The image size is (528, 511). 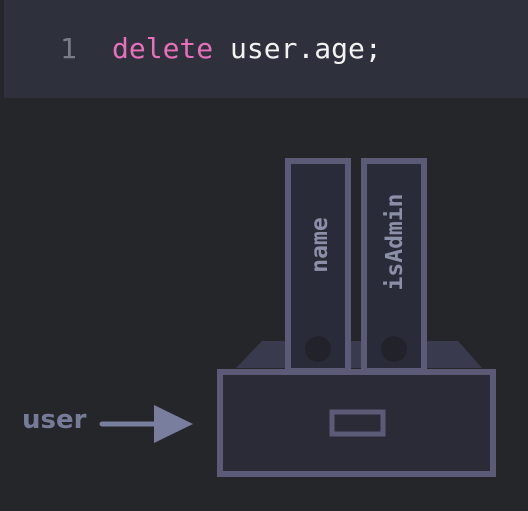 I want to click on folder-label-isadmin: isAdmin, so click(x=395, y=242).